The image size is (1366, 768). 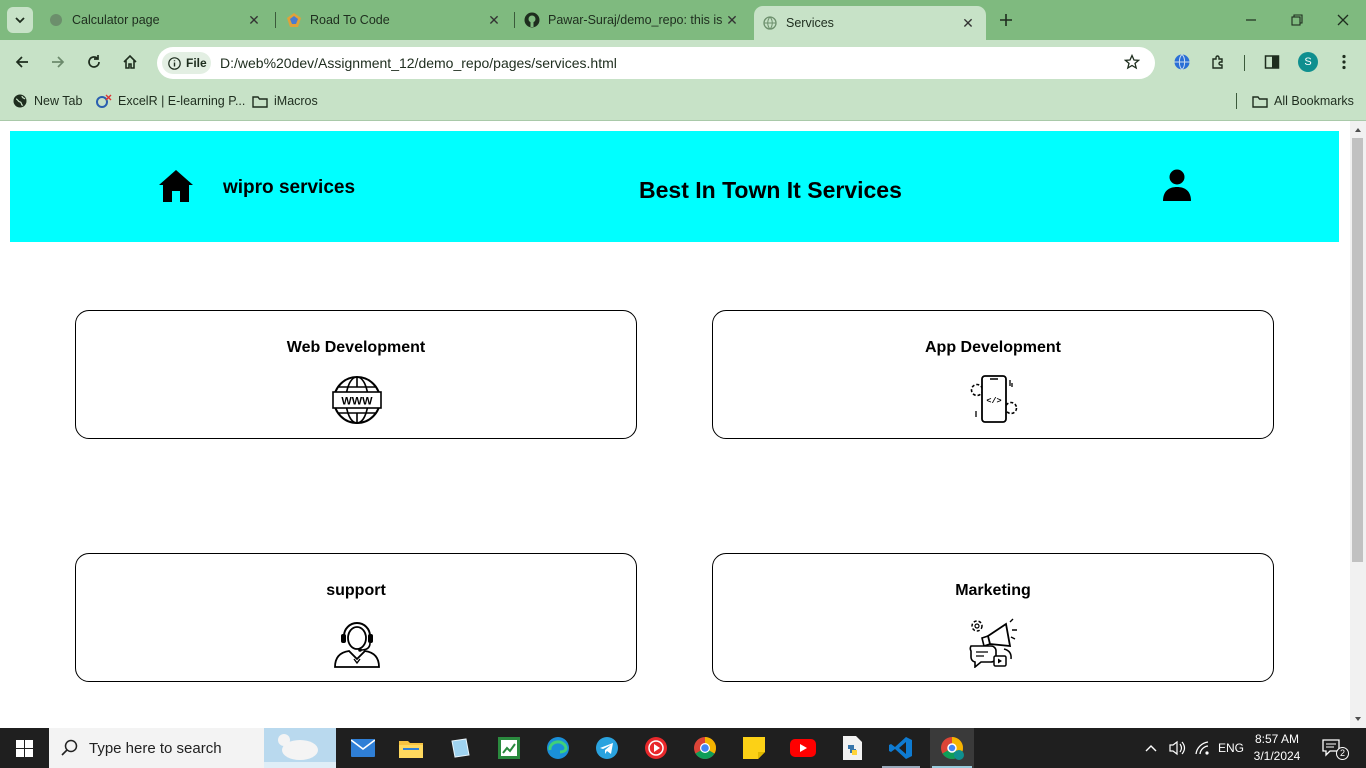 I want to click on service-card-support: support, so click(x=356, y=617).